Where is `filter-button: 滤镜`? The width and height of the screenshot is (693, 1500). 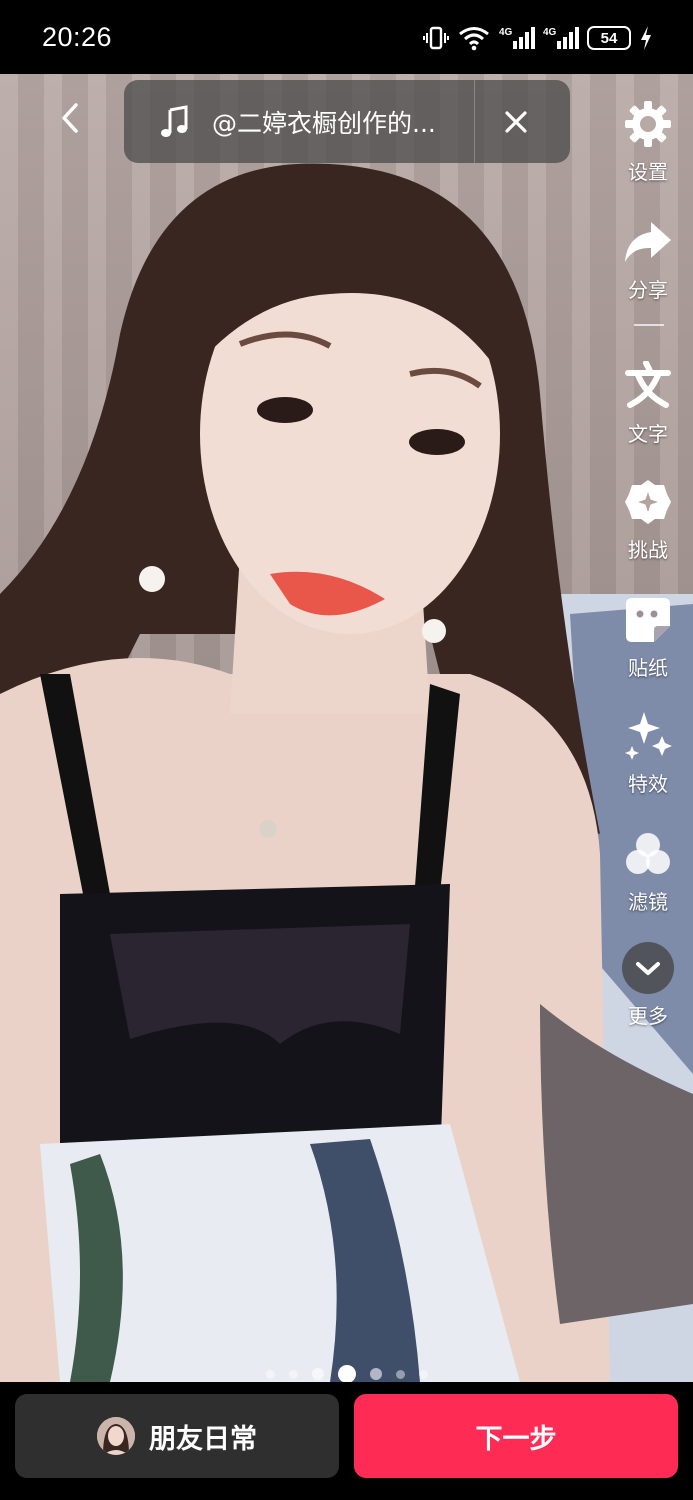 filter-button: 滤镜 is located at coordinates (648, 871).